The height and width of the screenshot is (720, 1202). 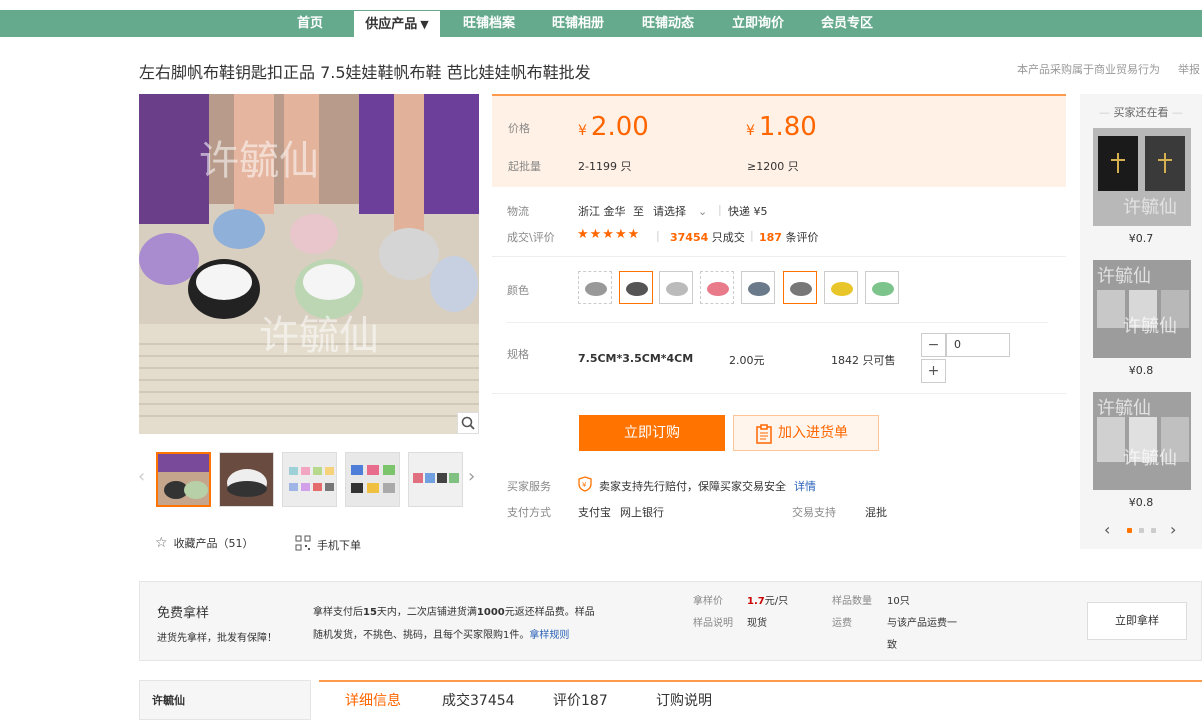 What do you see at coordinates (788, 237) in the screenshot?
I see `reviews-count: 187 条评价` at bounding box center [788, 237].